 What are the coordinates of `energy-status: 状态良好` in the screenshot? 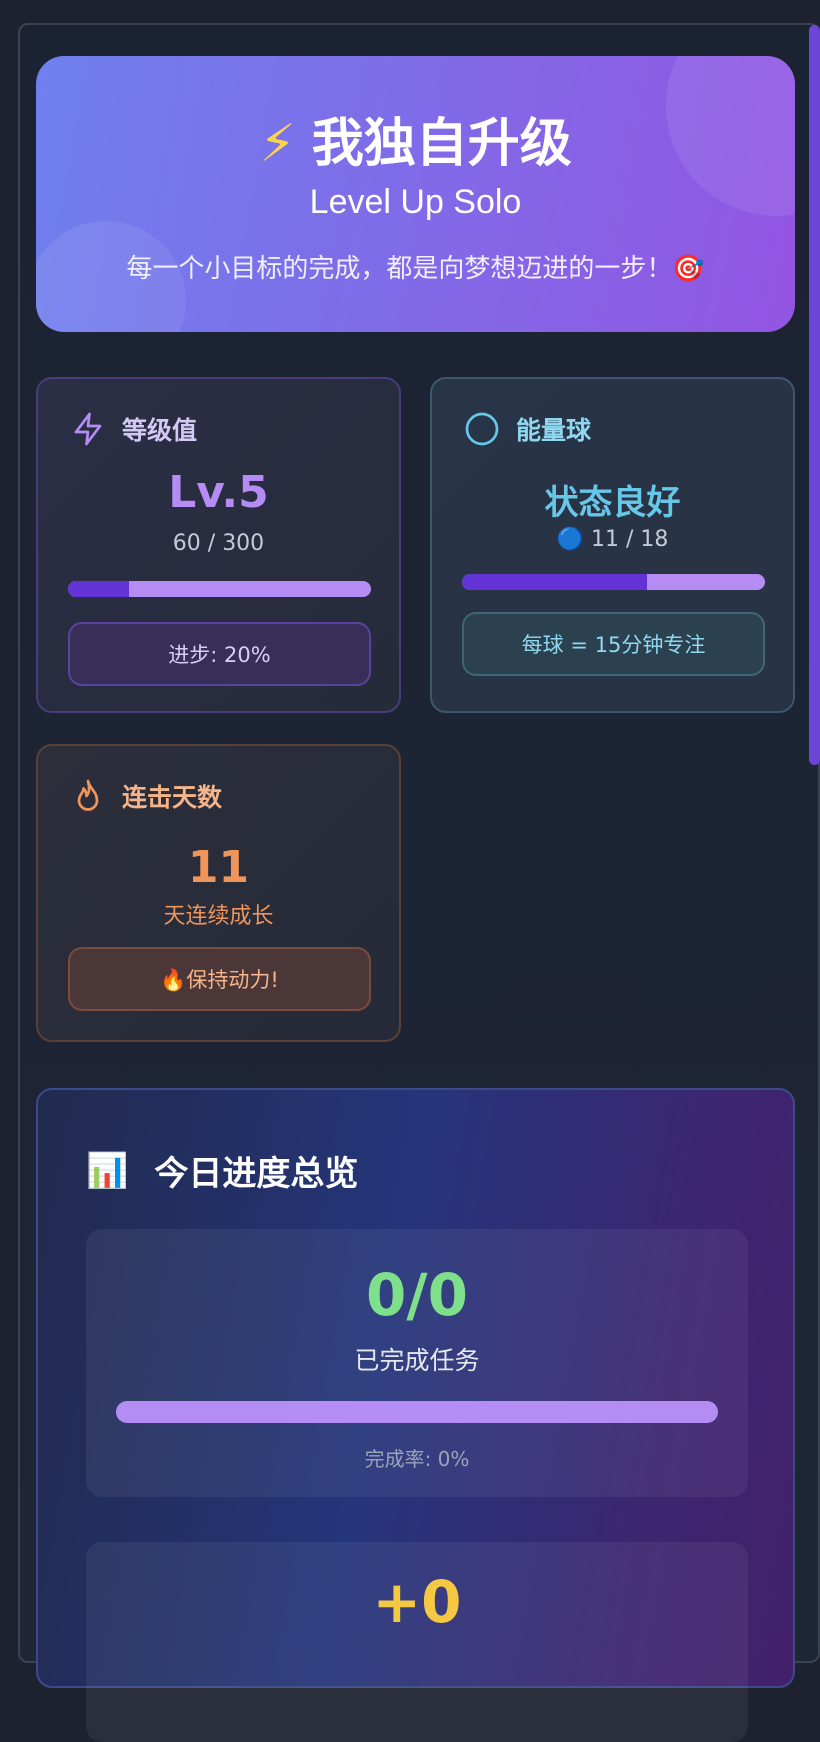 It's located at (612, 503).